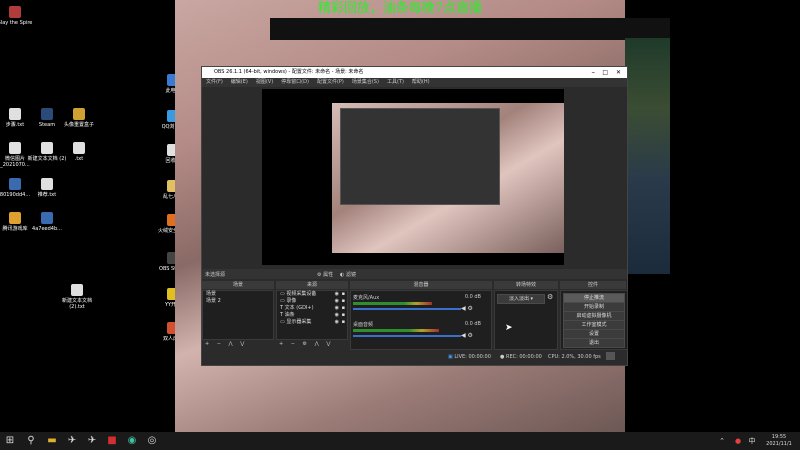 The width and height of the screenshot is (800, 450). Describe the element at coordinates (502, 357) in the screenshot. I see `rec-icon: ●` at that location.